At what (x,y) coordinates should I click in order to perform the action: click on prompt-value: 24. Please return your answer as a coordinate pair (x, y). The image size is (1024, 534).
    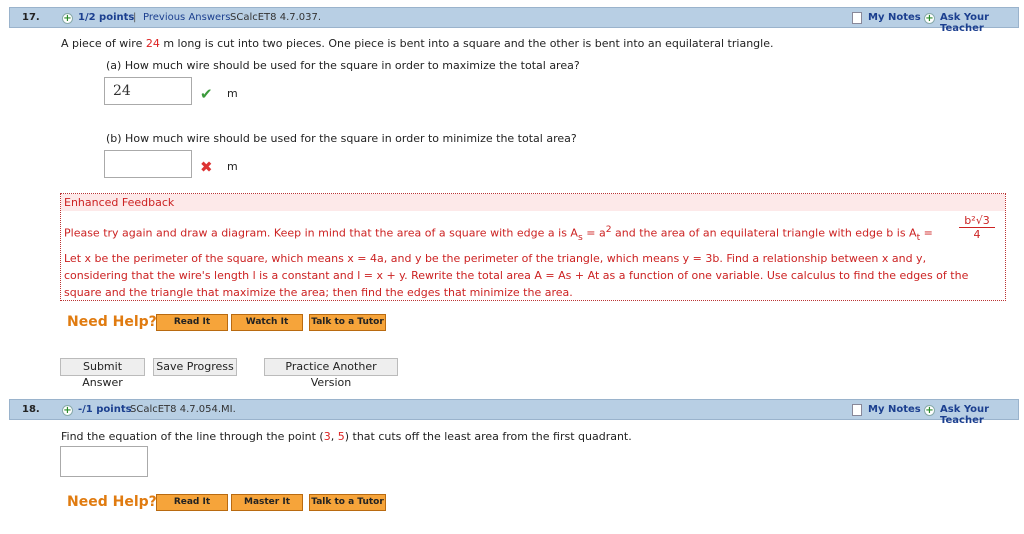
    Looking at the image, I should click on (152, 43).